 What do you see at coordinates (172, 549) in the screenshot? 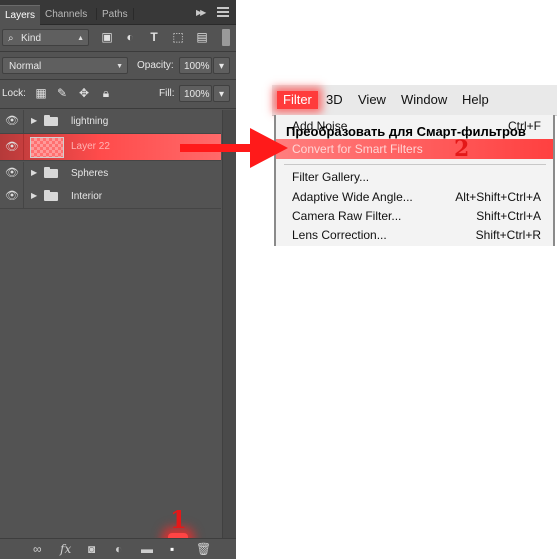
I see `new-layer-icon: ▪` at bounding box center [172, 549].